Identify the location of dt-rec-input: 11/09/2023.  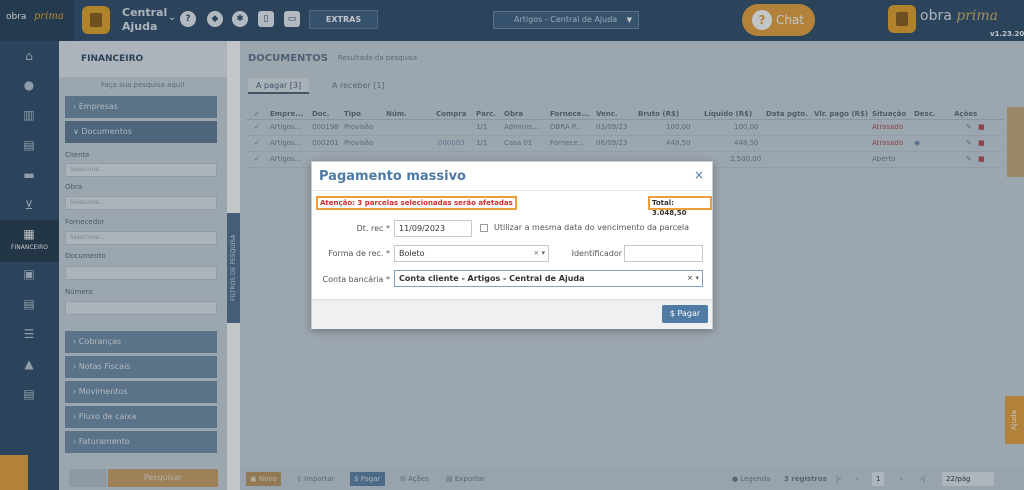
(433, 228).